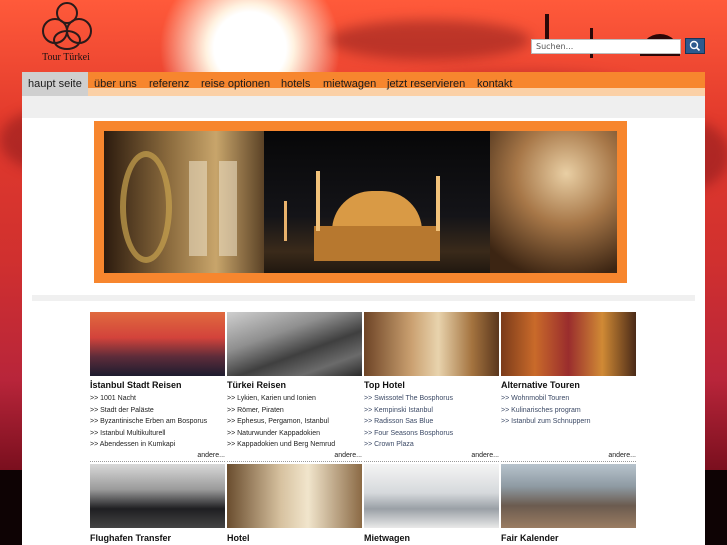 The image size is (727, 545). What do you see at coordinates (553, 202) in the screenshot?
I see `hero-image-dome-interior` at bounding box center [553, 202].